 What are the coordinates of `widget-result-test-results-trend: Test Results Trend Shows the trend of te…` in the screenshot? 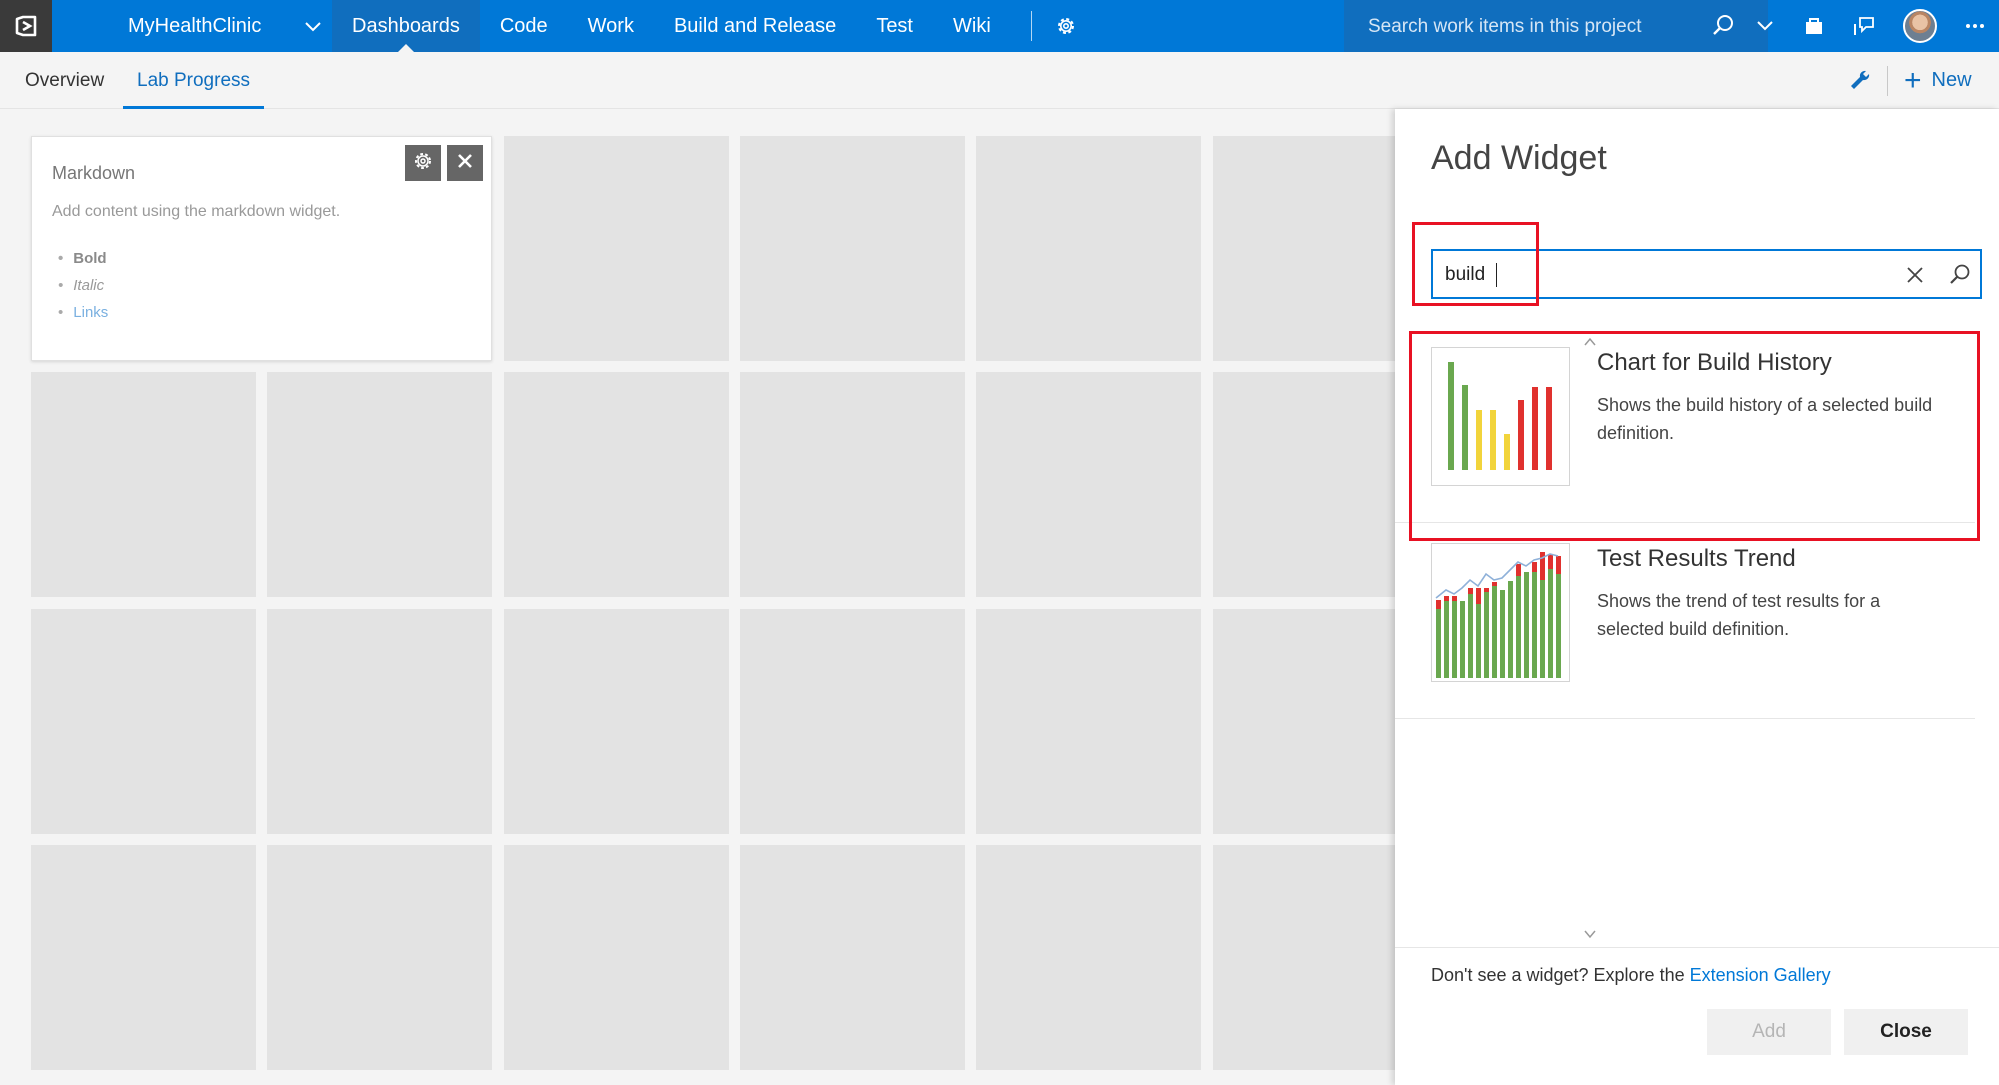 It's located at (1685, 621).